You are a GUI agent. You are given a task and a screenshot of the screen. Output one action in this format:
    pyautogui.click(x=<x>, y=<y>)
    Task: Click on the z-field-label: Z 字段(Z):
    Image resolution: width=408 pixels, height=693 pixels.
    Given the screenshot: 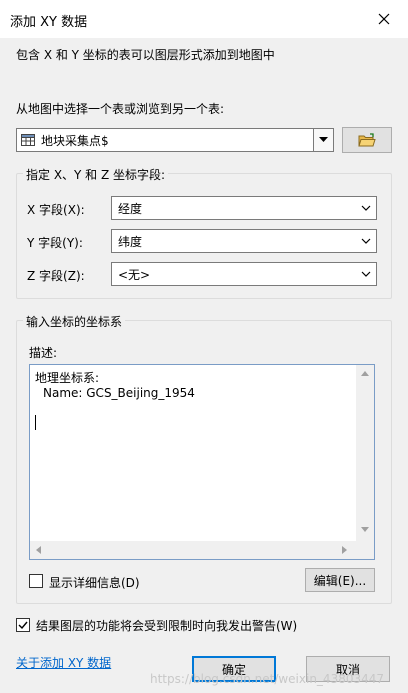 What is the action you would take?
    pyautogui.click(x=56, y=276)
    